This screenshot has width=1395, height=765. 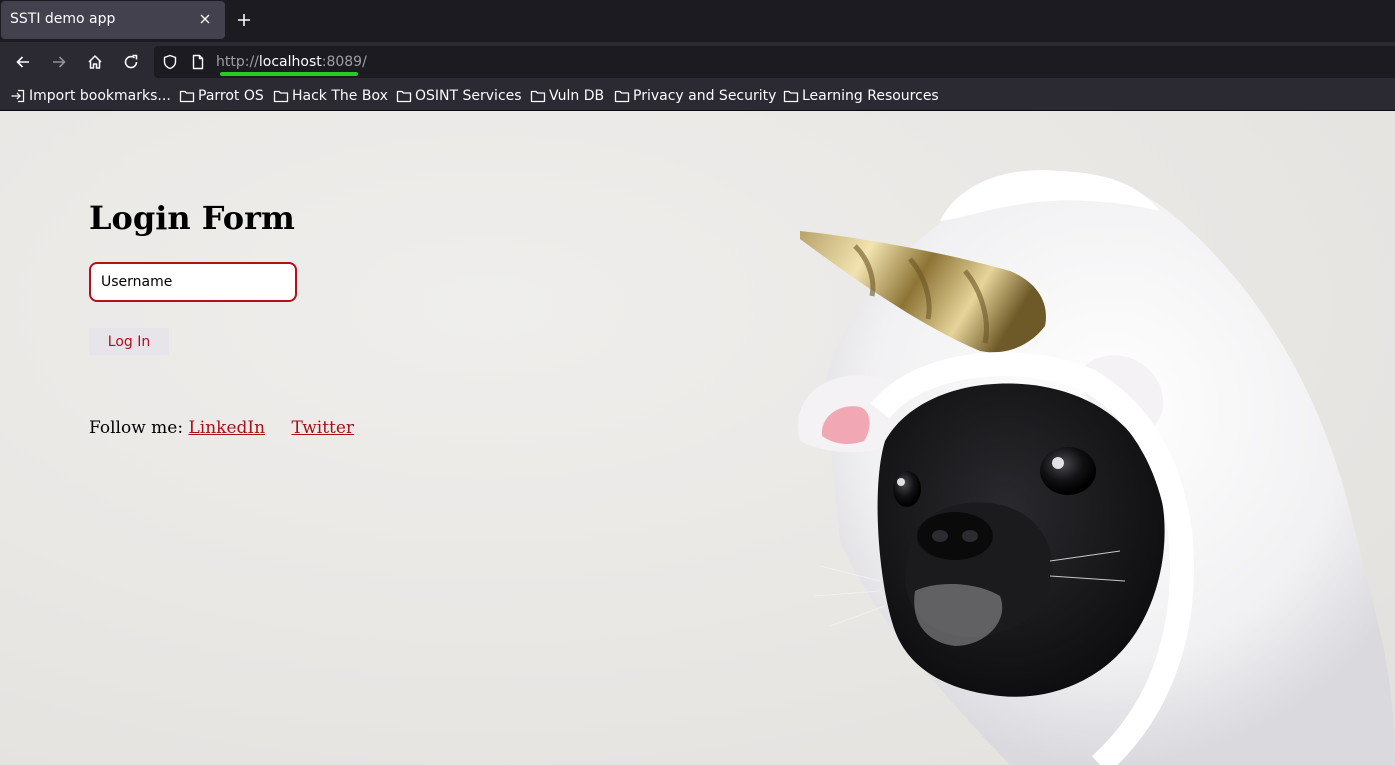 I want to click on address-bar: http://localhost:8089/, so click(x=774, y=62).